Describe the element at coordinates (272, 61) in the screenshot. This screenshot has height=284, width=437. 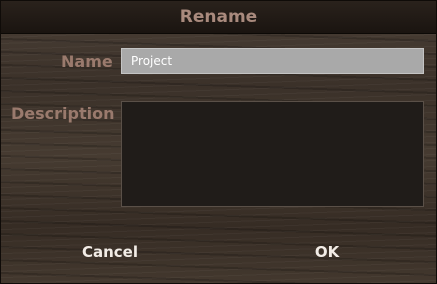
I see `name-input` at that location.